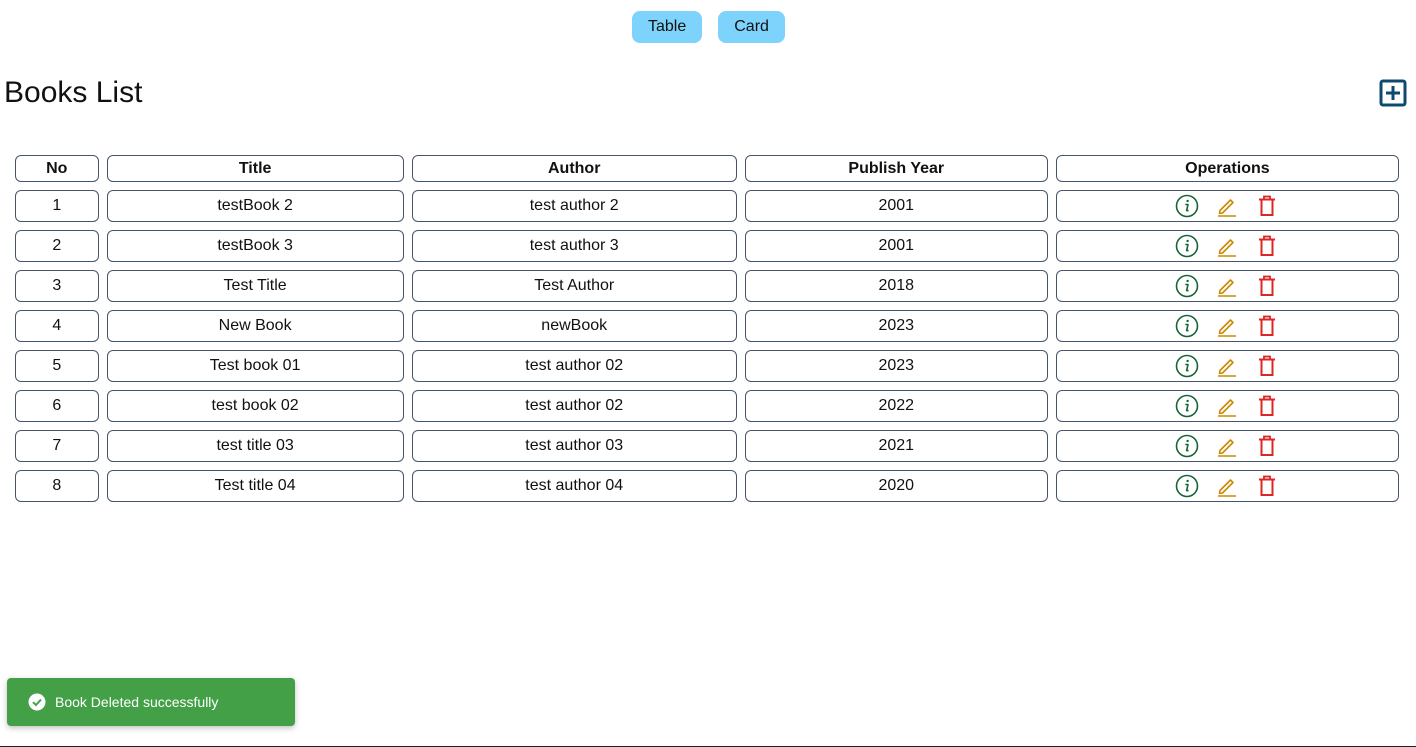  What do you see at coordinates (255, 406) in the screenshot?
I see `cell-title: test book 02` at bounding box center [255, 406].